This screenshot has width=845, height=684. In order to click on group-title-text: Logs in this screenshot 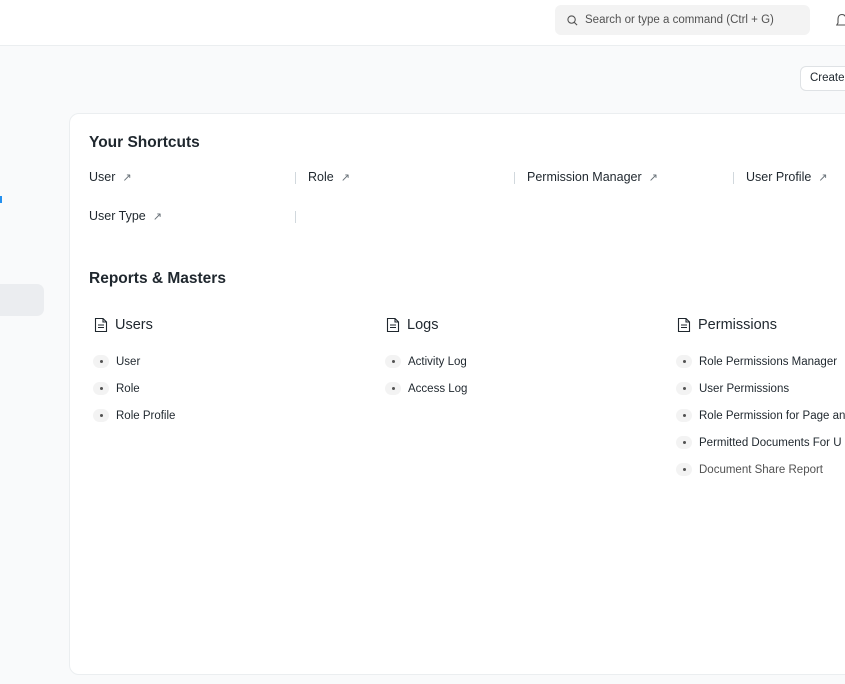, I will do `click(423, 325)`.